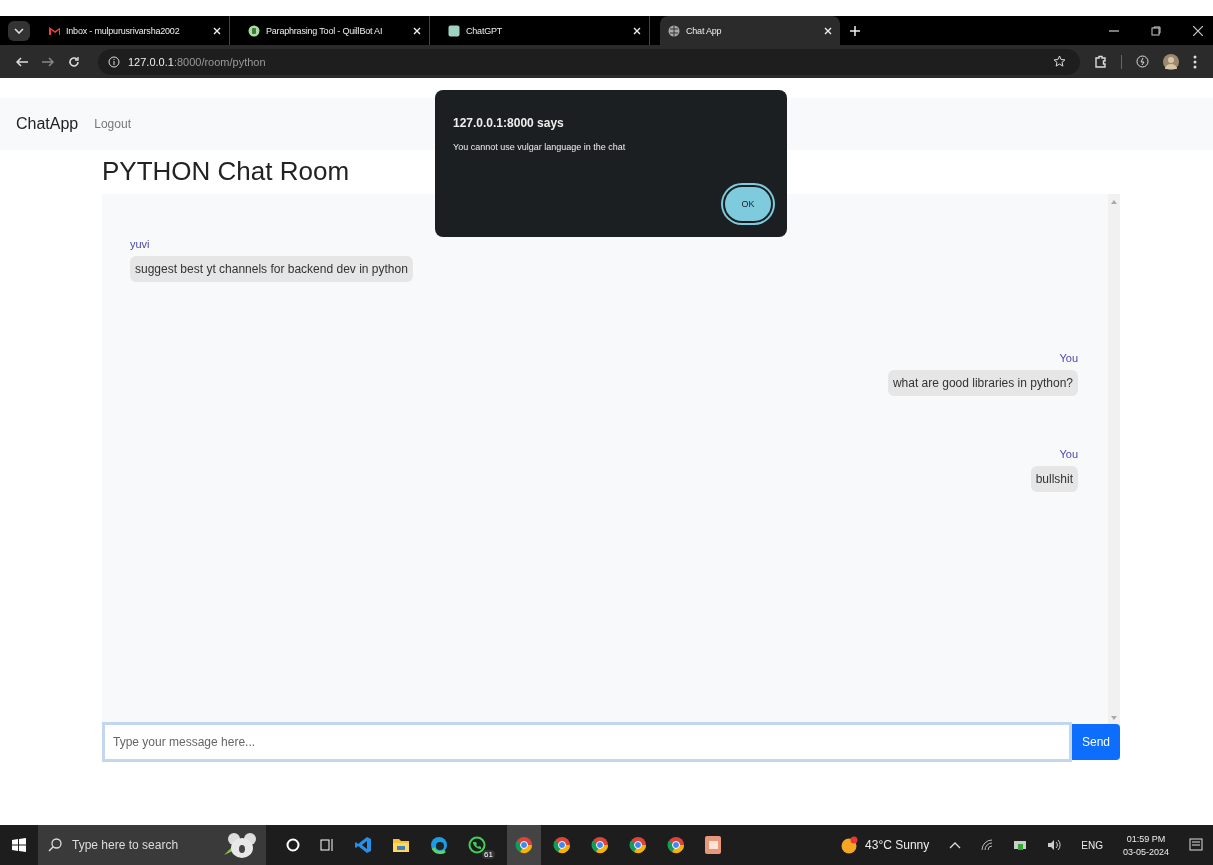  What do you see at coordinates (1142, 61) in the screenshot?
I see `bolt-icon` at bounding box center [1142, 61].